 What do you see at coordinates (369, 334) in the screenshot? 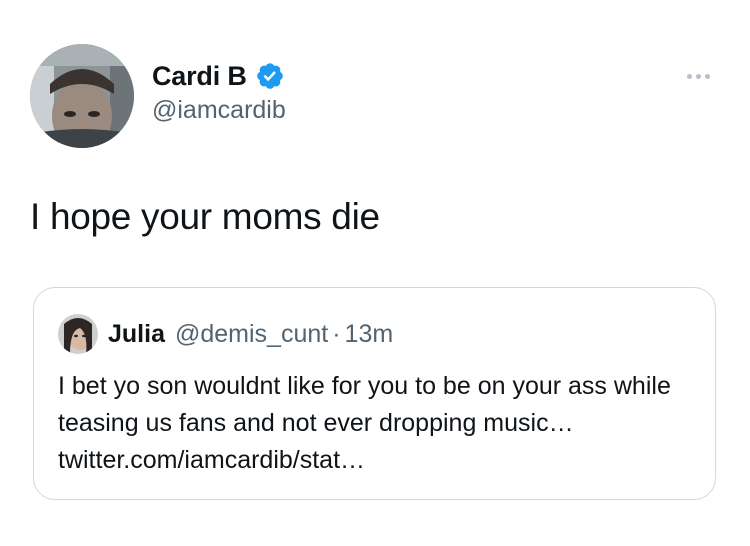
I see `quote-timestamp: 13m` at bounding box center [369, 334].